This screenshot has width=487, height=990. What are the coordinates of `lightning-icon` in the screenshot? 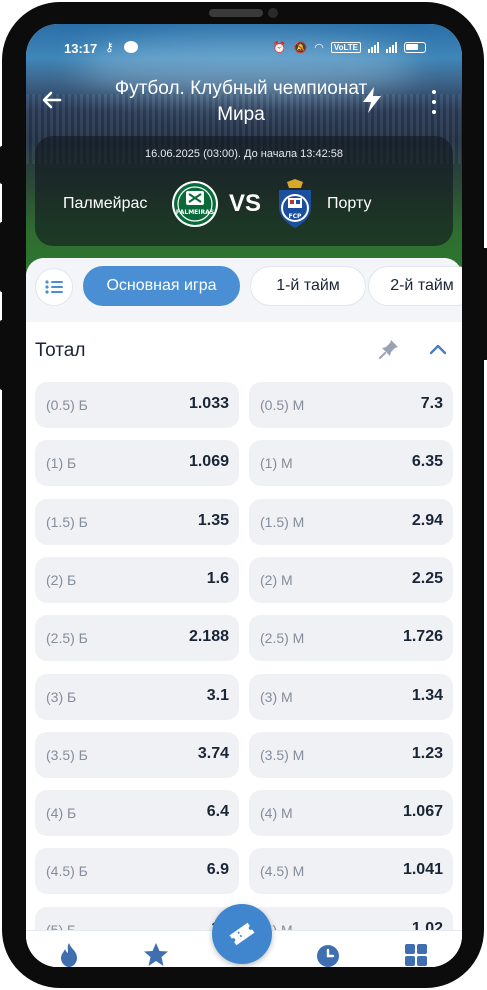 It's located at (372, 100).